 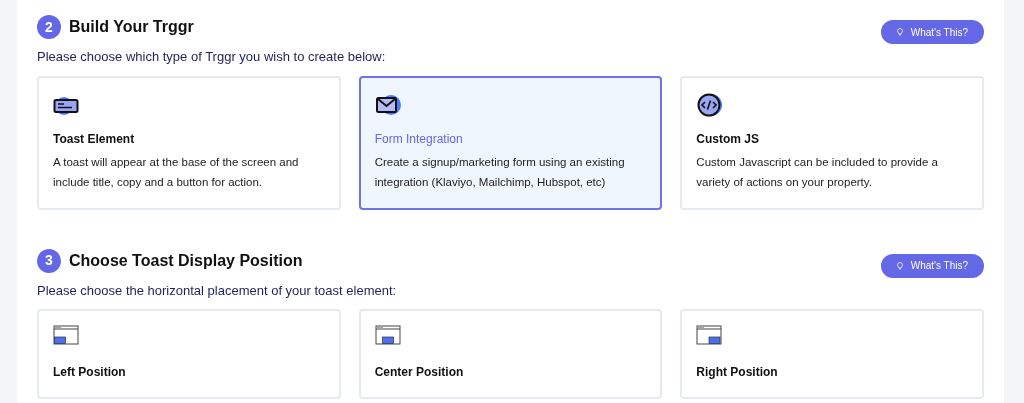 I want to click on option-description: Create a signup/marketing form using an existing integration (Klaviyo, Mailchimp, Hubspot, etc), so click(x=500, y=172).